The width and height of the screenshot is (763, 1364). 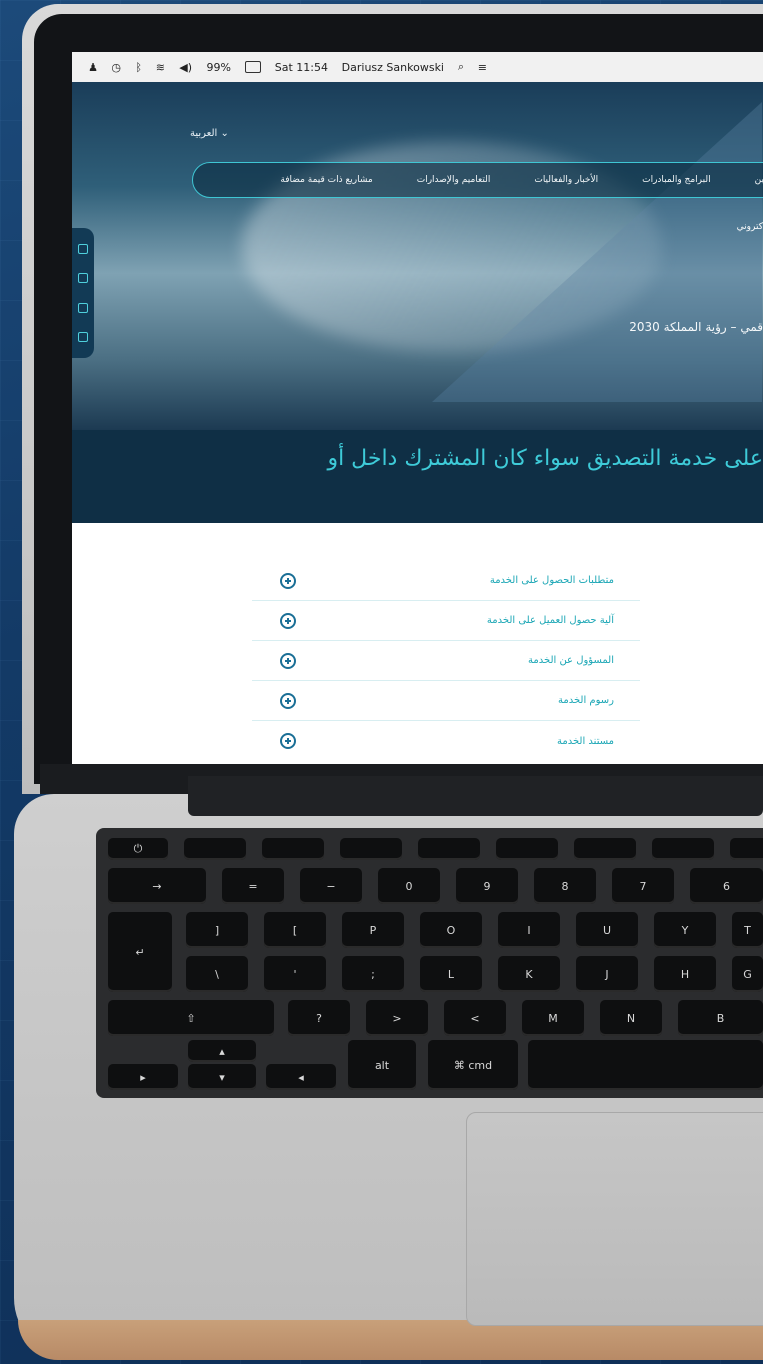 What do you see at coordinates (566, 180) in the screenshot?
I see `nav-item-news: الأخبار والفعاليات` at bounding box center [566, 180].